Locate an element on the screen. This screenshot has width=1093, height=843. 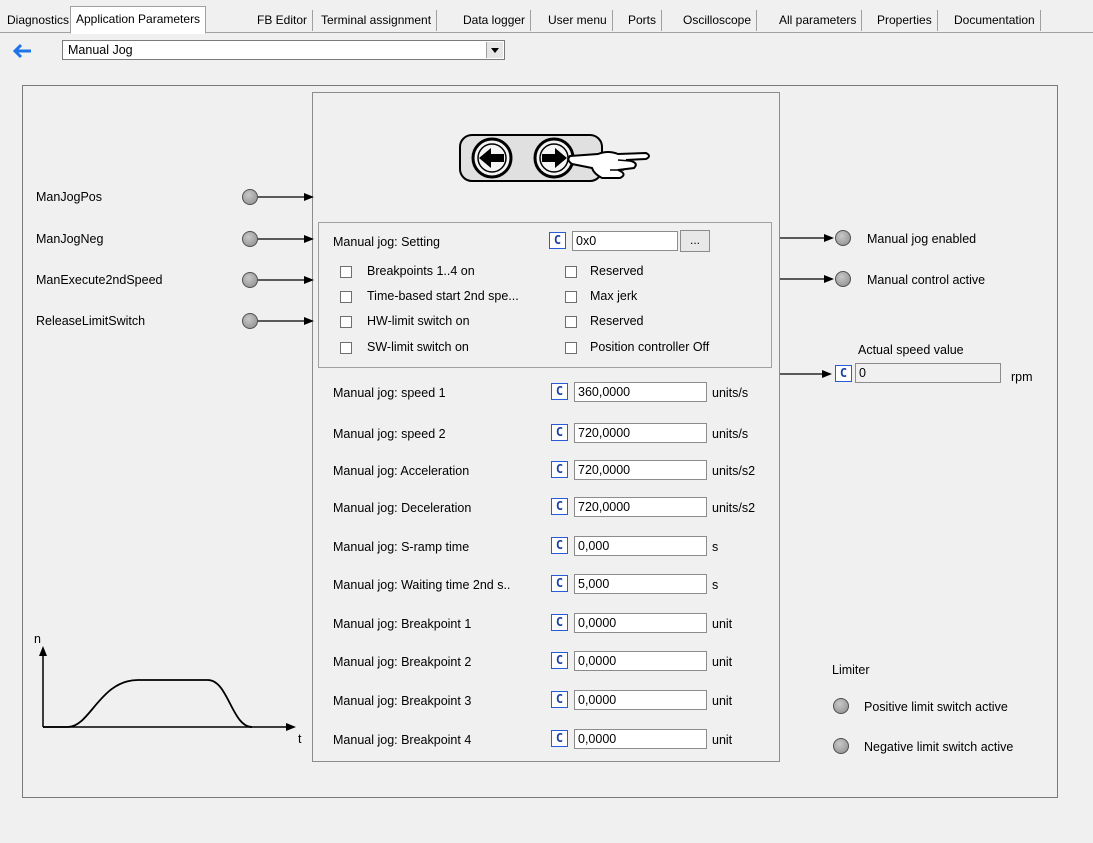
tab-data-logger: Data logger is located at coordinates (495, 20).